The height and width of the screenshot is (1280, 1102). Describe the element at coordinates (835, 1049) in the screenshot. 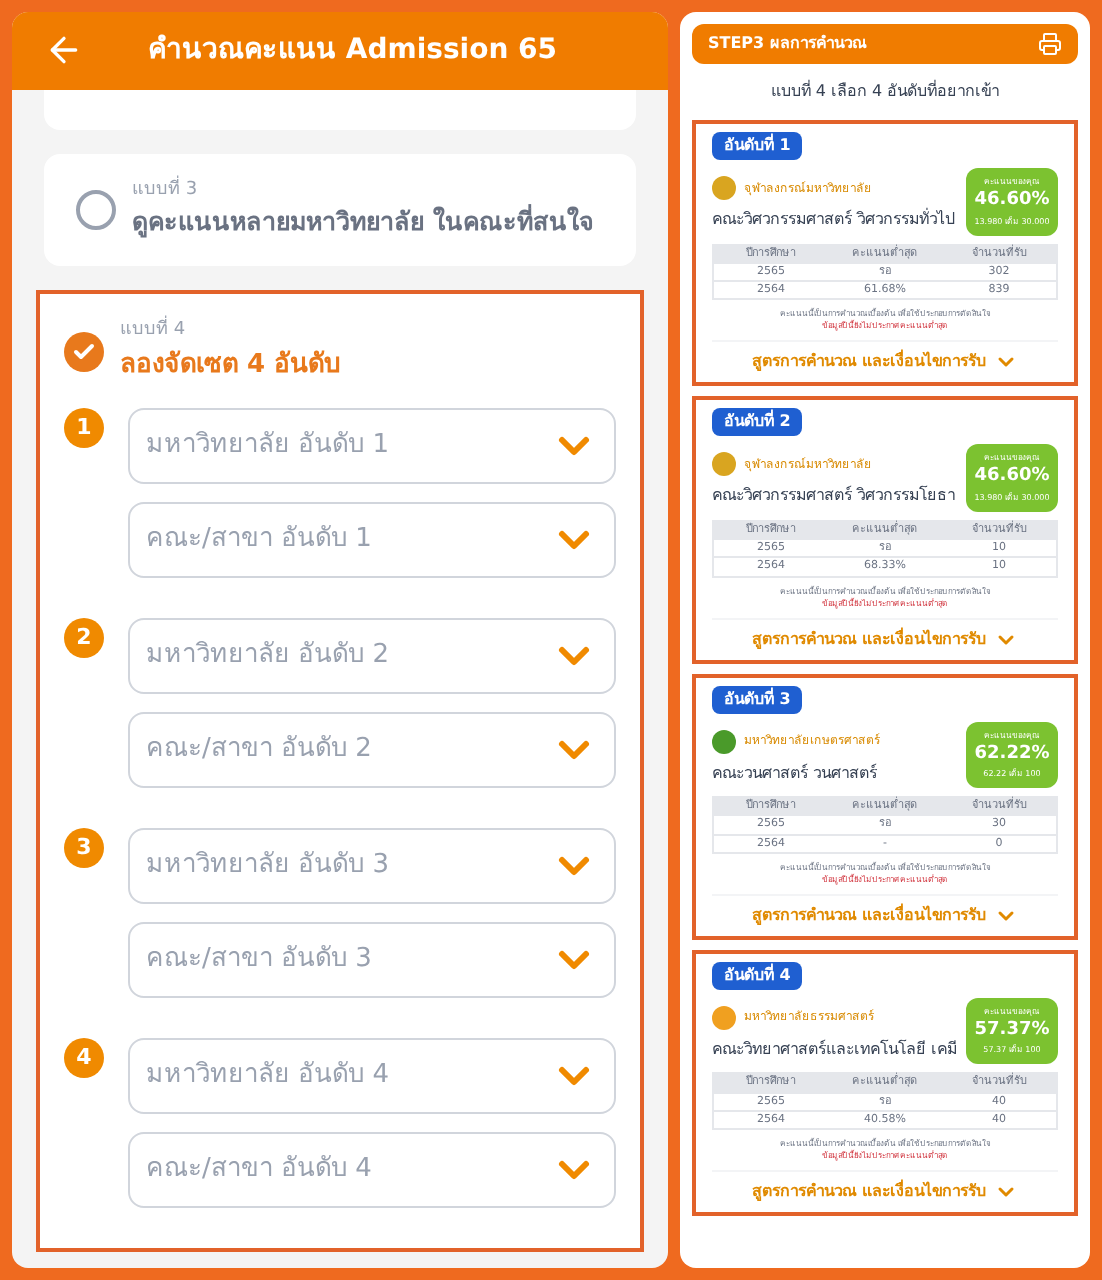

I see `faculty-name: คณะวิทยาศาสตร์และเทคโนโลยี เคมี` at that location.